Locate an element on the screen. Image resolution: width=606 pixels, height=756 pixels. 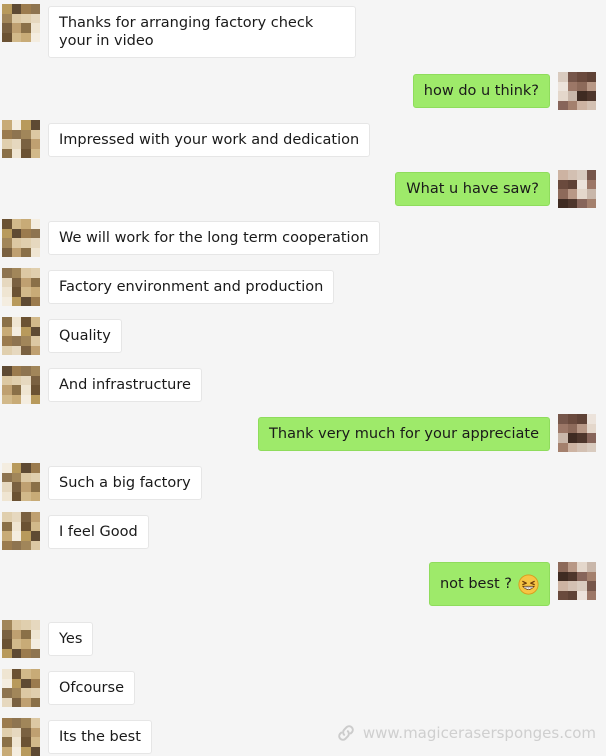
incoming-message-bubble: Impressed with your work and dedication is located at coordinates (209, 140).